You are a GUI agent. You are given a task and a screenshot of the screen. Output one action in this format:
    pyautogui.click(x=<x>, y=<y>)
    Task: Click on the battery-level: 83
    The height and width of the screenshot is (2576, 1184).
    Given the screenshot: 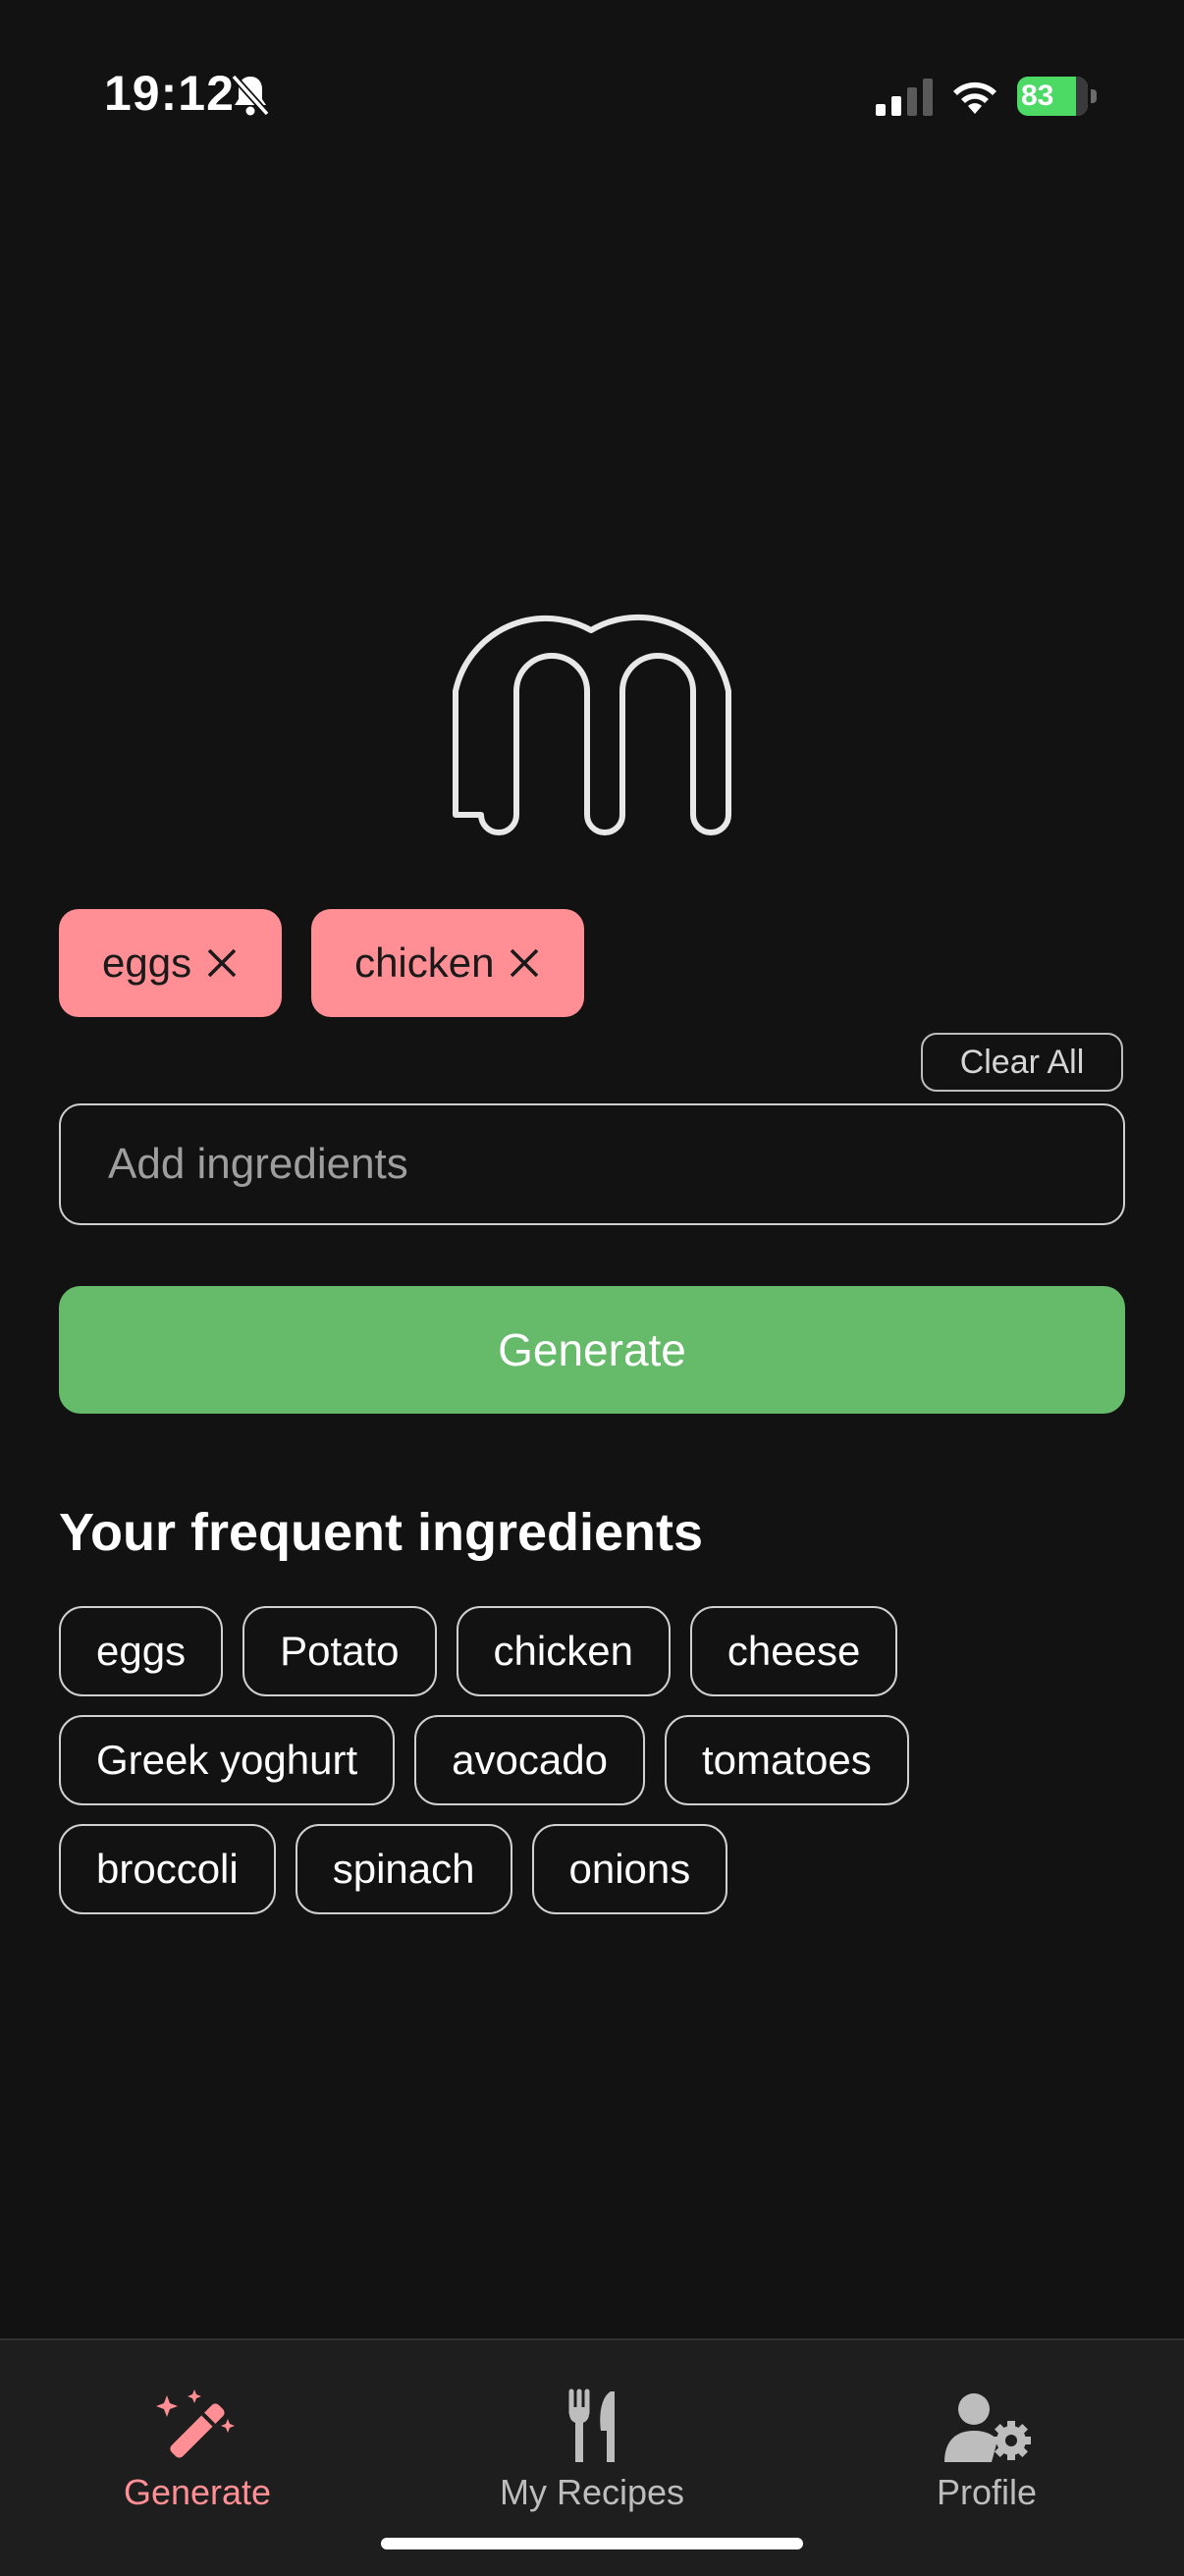 What is the action you would take?
    pyautogui.click(x=1037, y=96)
    